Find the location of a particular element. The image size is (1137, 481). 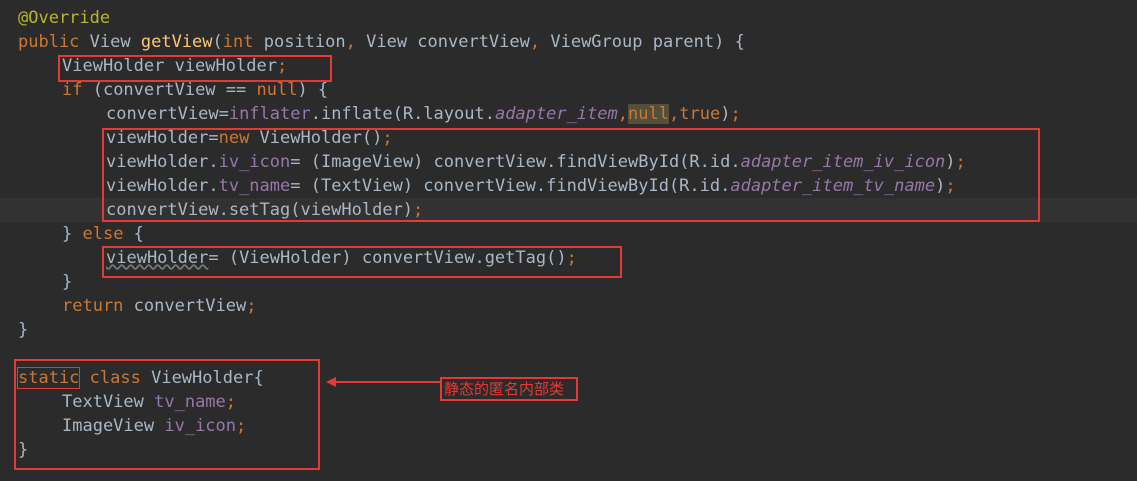

code-line-12: } is located at coordinates (67, 282).